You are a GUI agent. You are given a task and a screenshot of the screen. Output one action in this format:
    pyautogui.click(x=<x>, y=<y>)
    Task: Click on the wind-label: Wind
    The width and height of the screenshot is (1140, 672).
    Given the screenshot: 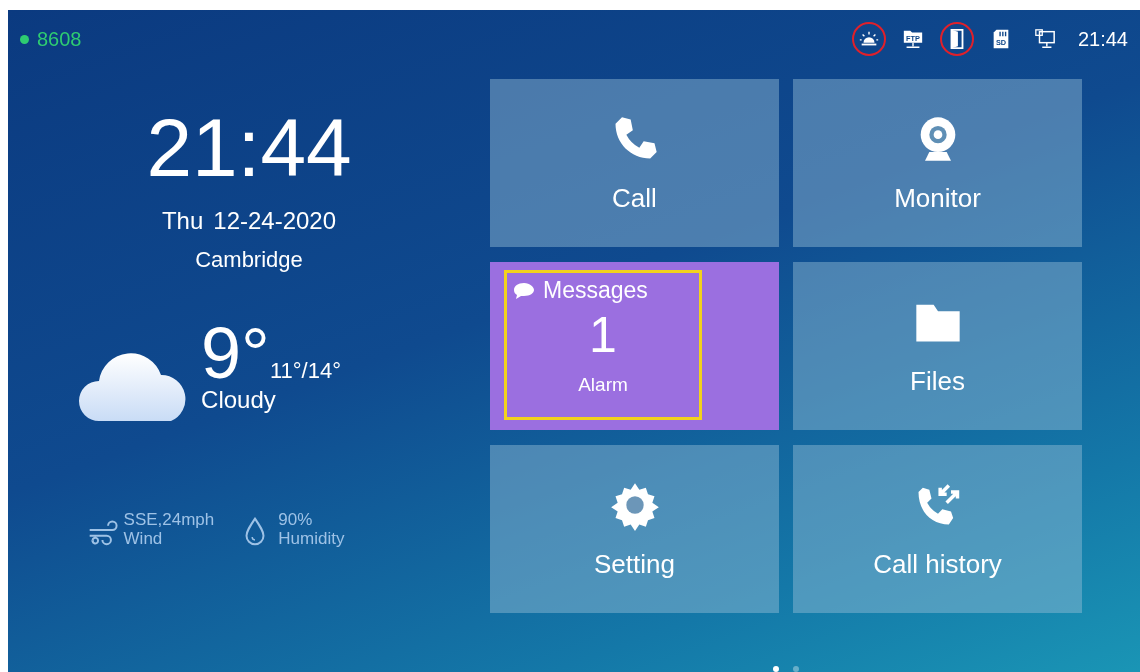 What is the action you would take?
    pyautogui.click(x=143, y=539)
    